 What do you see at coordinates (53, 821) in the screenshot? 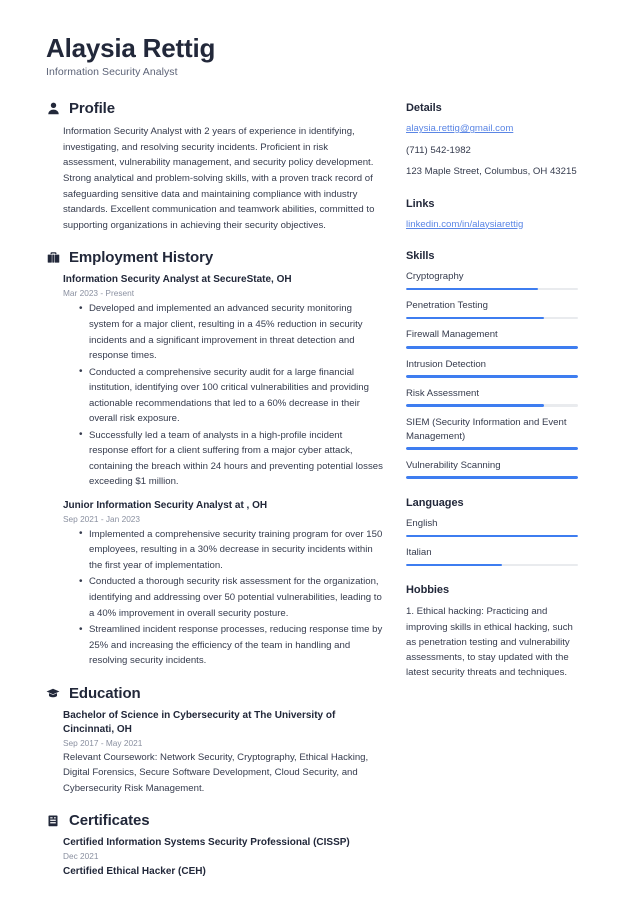
I see `clipboard-icon` at bounding box center [53, 821].